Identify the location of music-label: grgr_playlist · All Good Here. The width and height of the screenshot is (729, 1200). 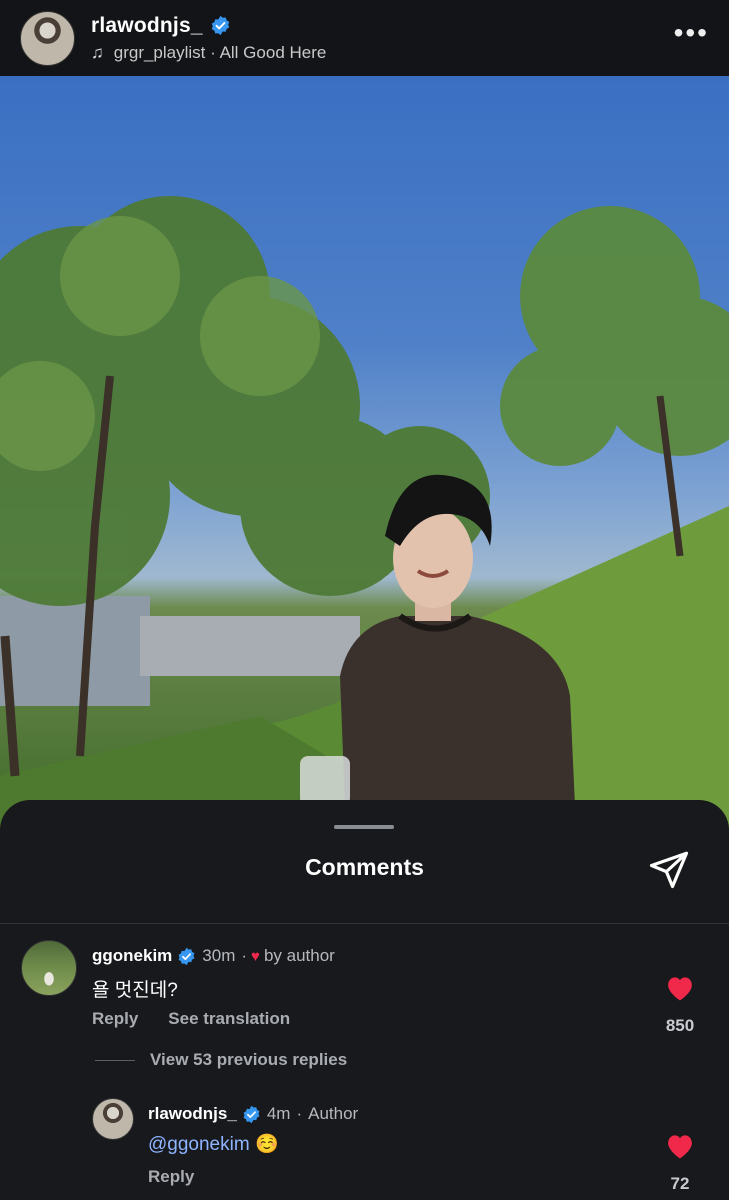
(220, 53).